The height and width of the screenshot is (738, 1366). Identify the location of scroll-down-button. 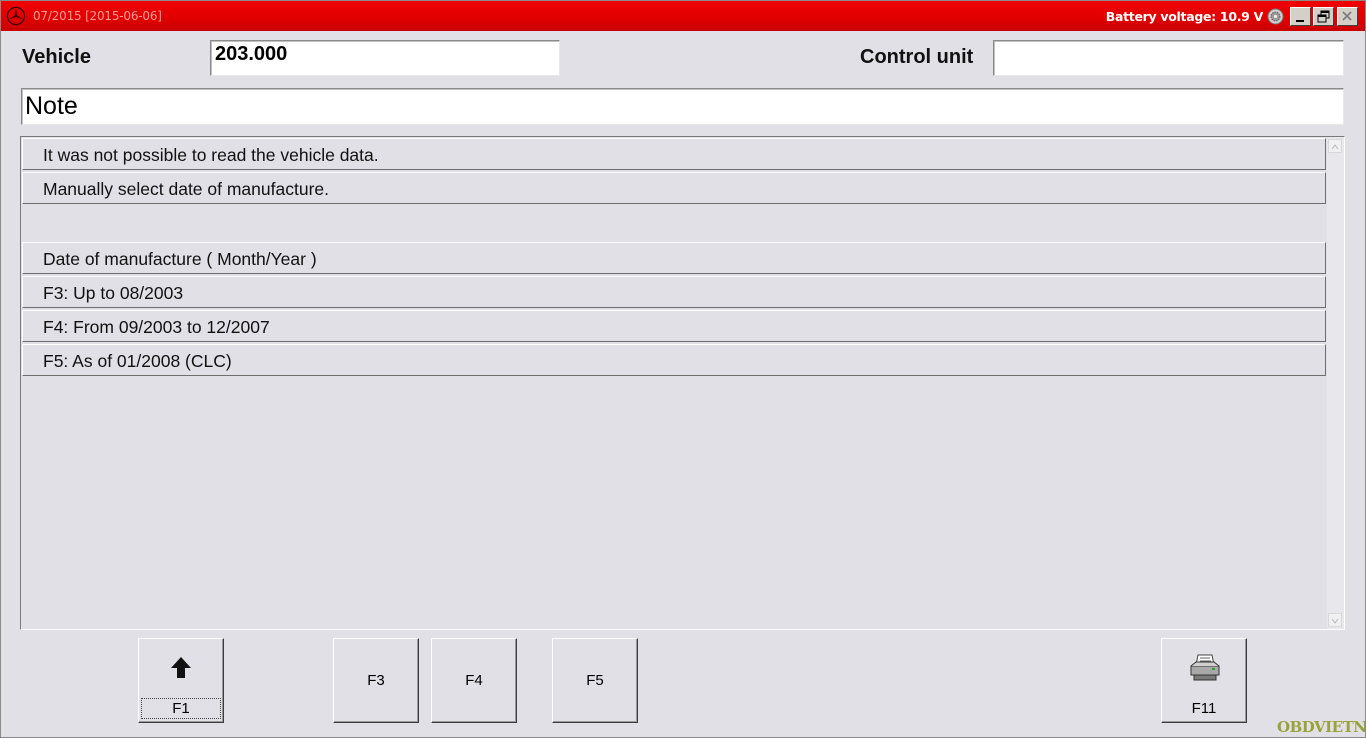
(1335, 620).